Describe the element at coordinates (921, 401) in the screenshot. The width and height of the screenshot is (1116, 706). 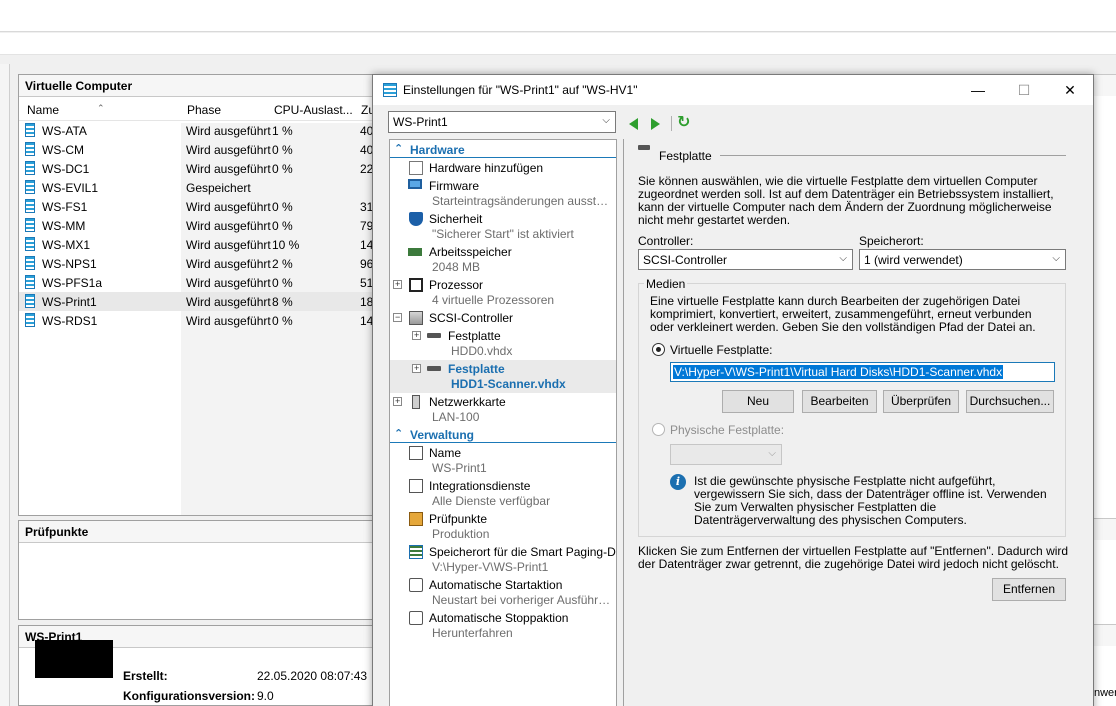
I see `inspect-button: Überprüfen` at that location.